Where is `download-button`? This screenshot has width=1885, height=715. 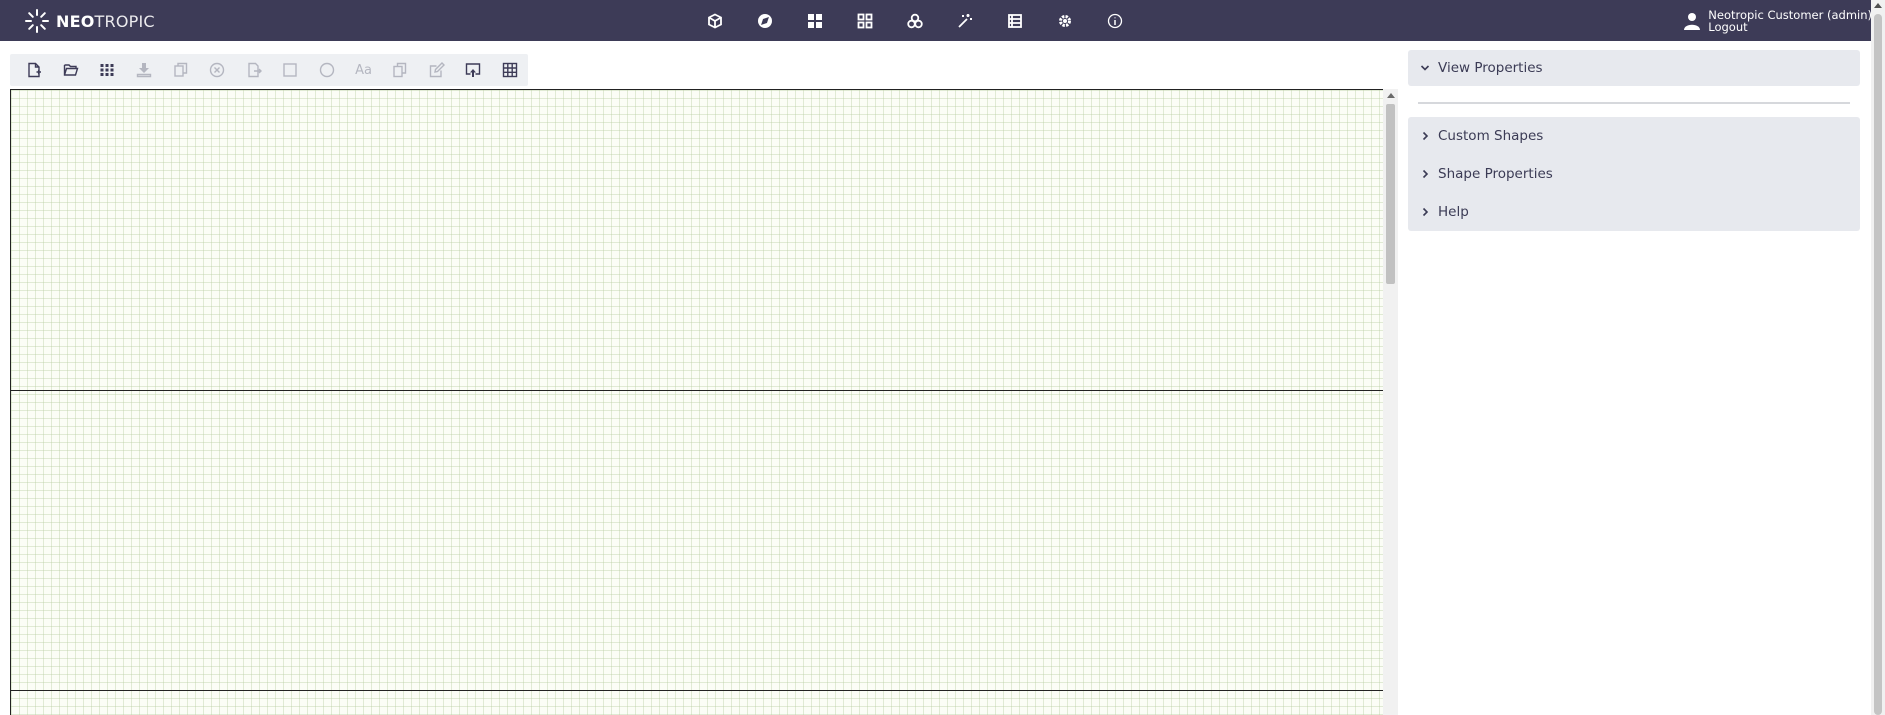
download-button is located at coordinates (144, 70).